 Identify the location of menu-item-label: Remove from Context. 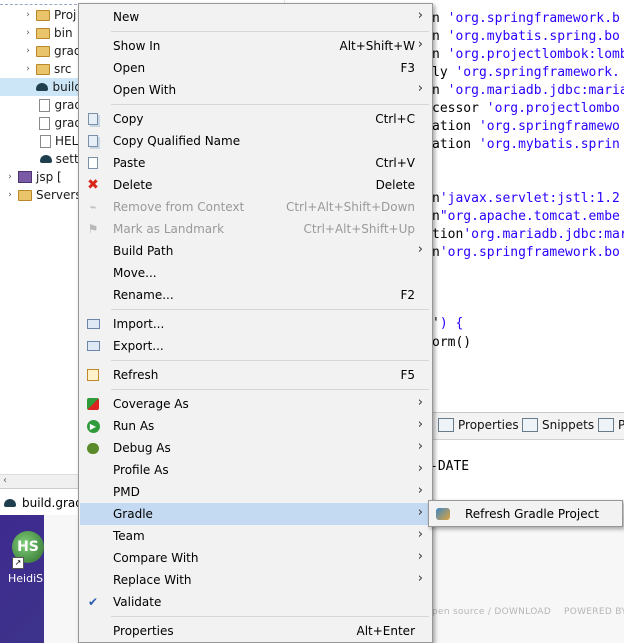
(179, 207).